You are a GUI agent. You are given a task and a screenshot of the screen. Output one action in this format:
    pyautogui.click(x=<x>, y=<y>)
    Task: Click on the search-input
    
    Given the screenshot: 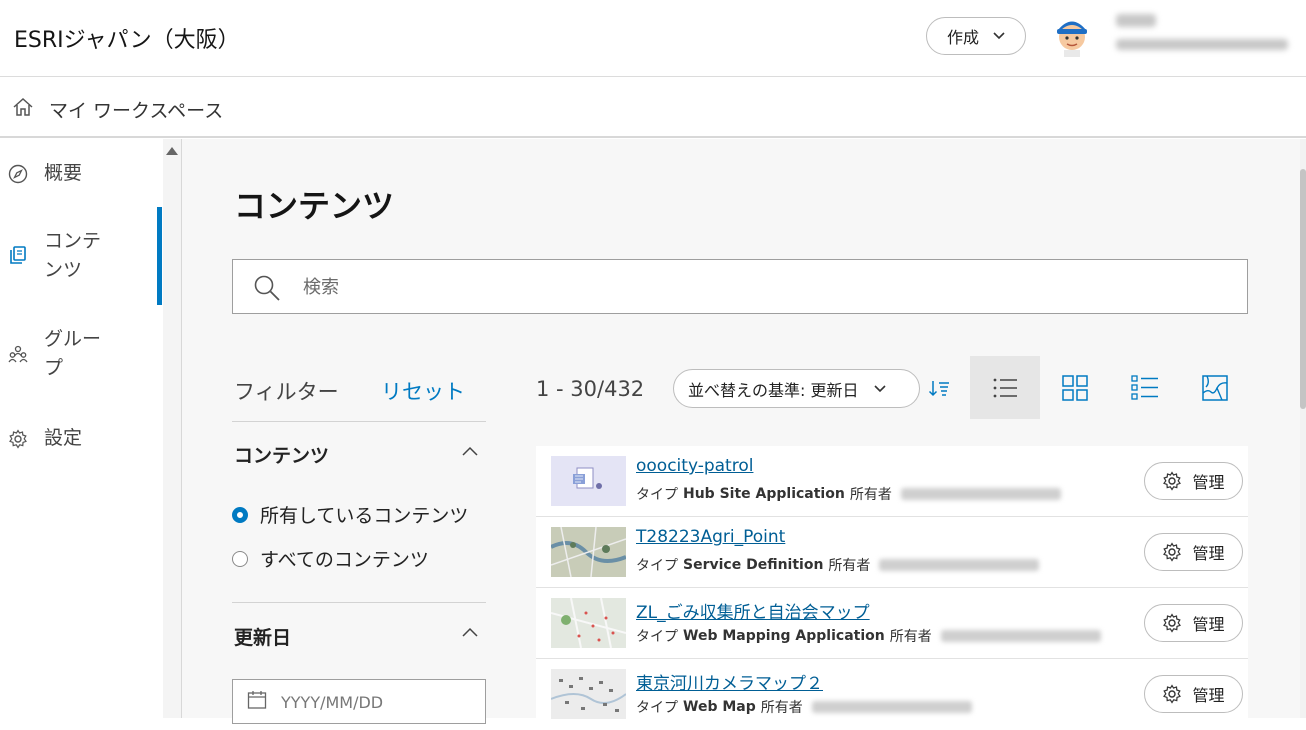 What is the action you would take?
    pyautogui.click(x=753, y=287)
    